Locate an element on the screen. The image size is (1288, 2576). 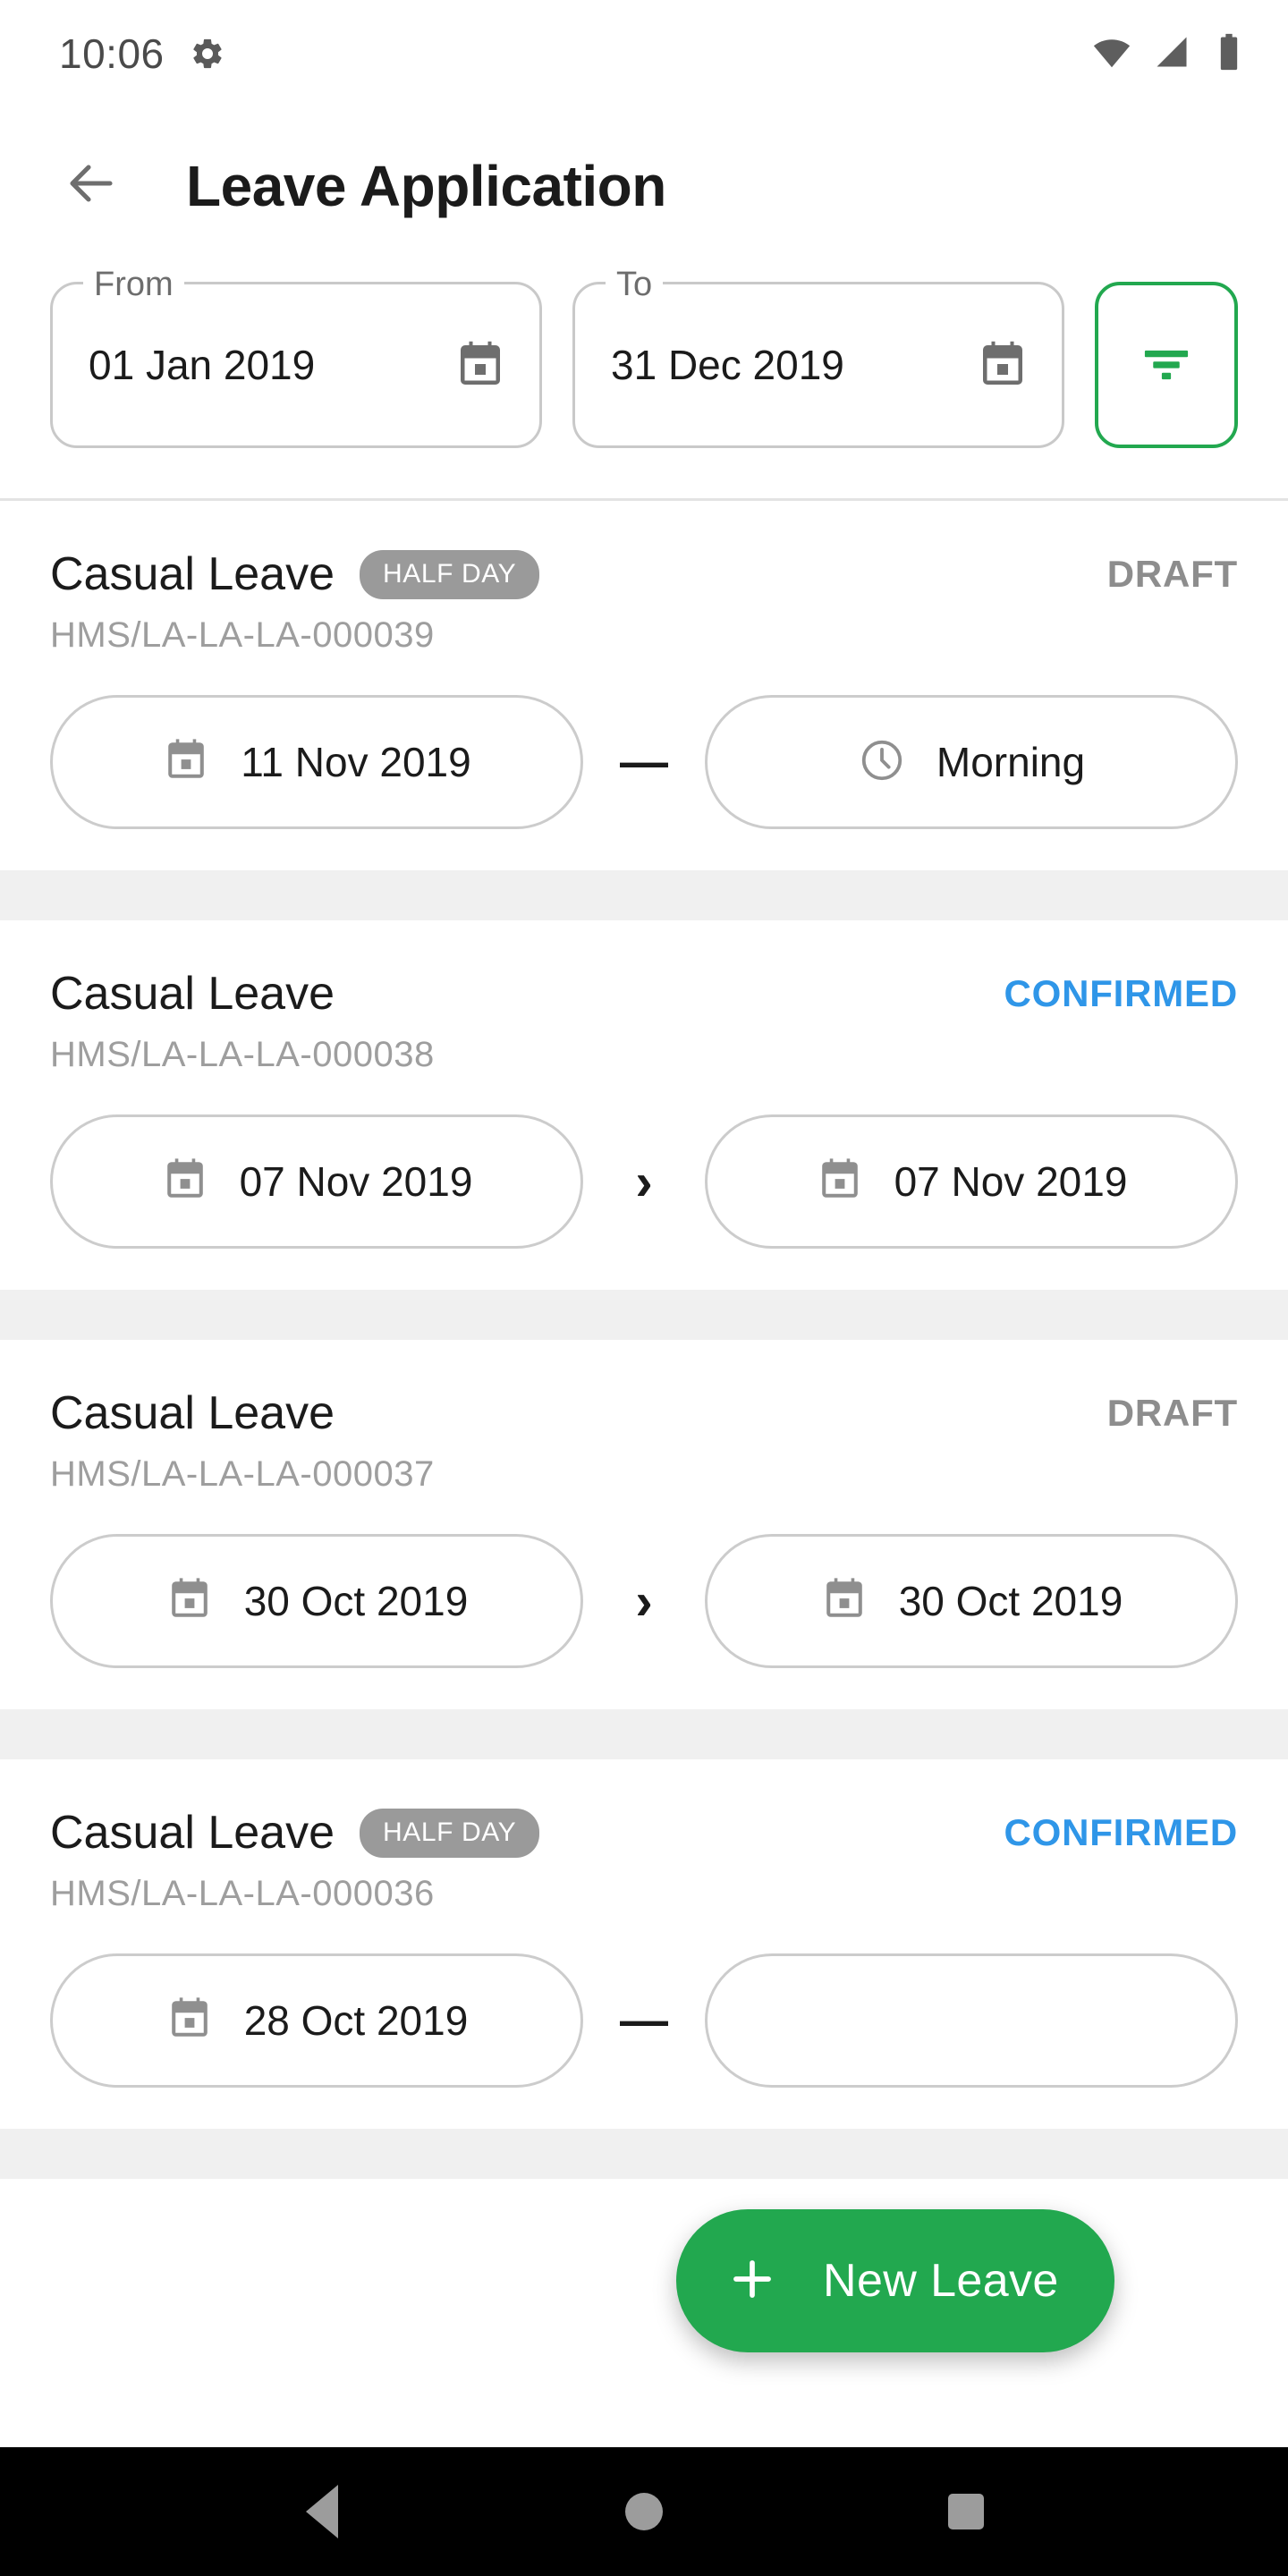
from-date-text: 07 Nov 2019 is located at coordinates (356, 1181).